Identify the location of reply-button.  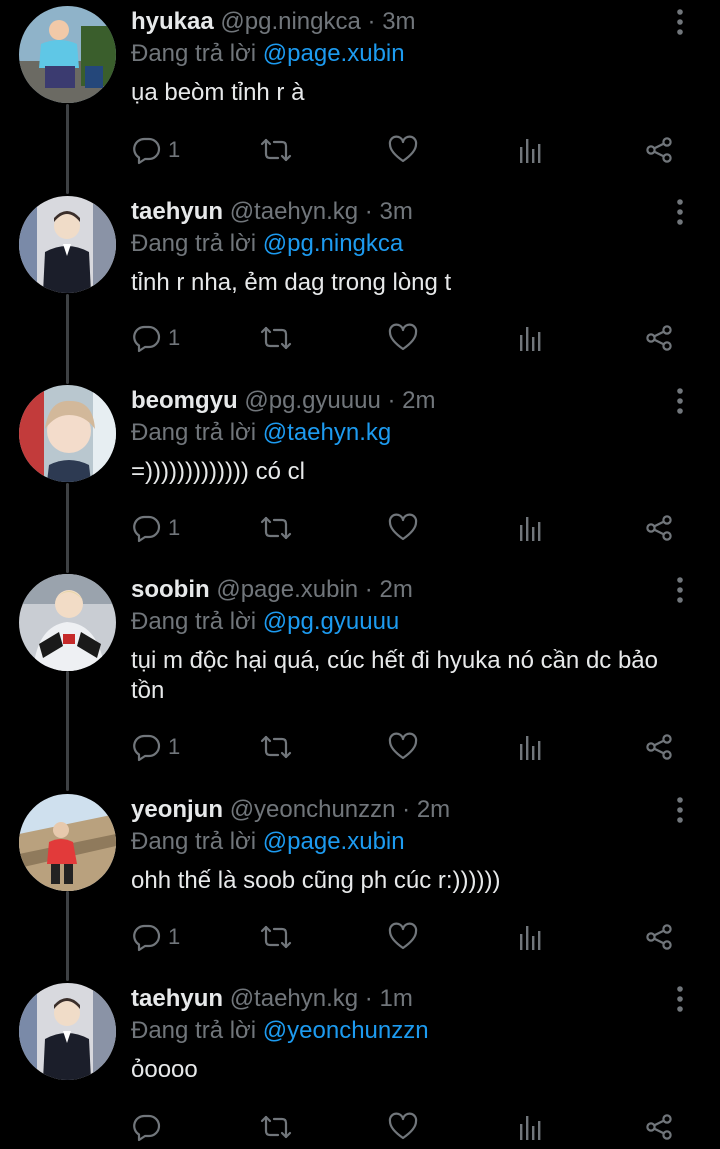
(150, 1127).